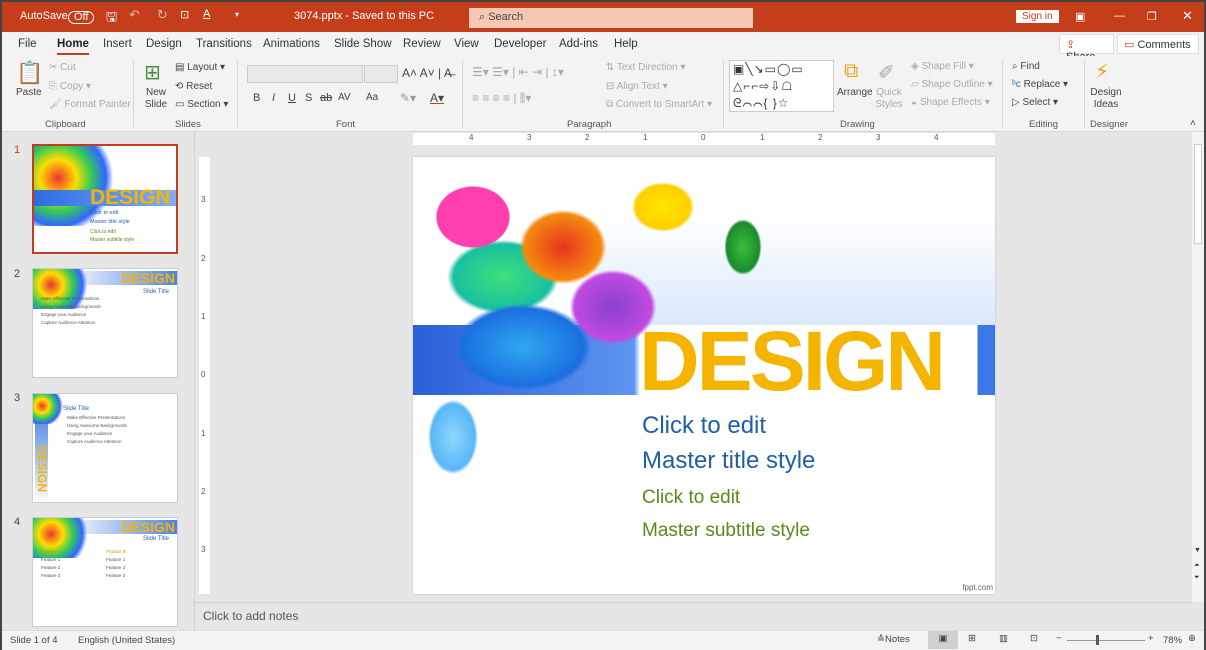 This screenshot has width=1206, height=650. Describe the element at coordinates (204, 375) in the screenshot. I see `vertical-ruler: 3 2 1 0 1 2 3` at that location.